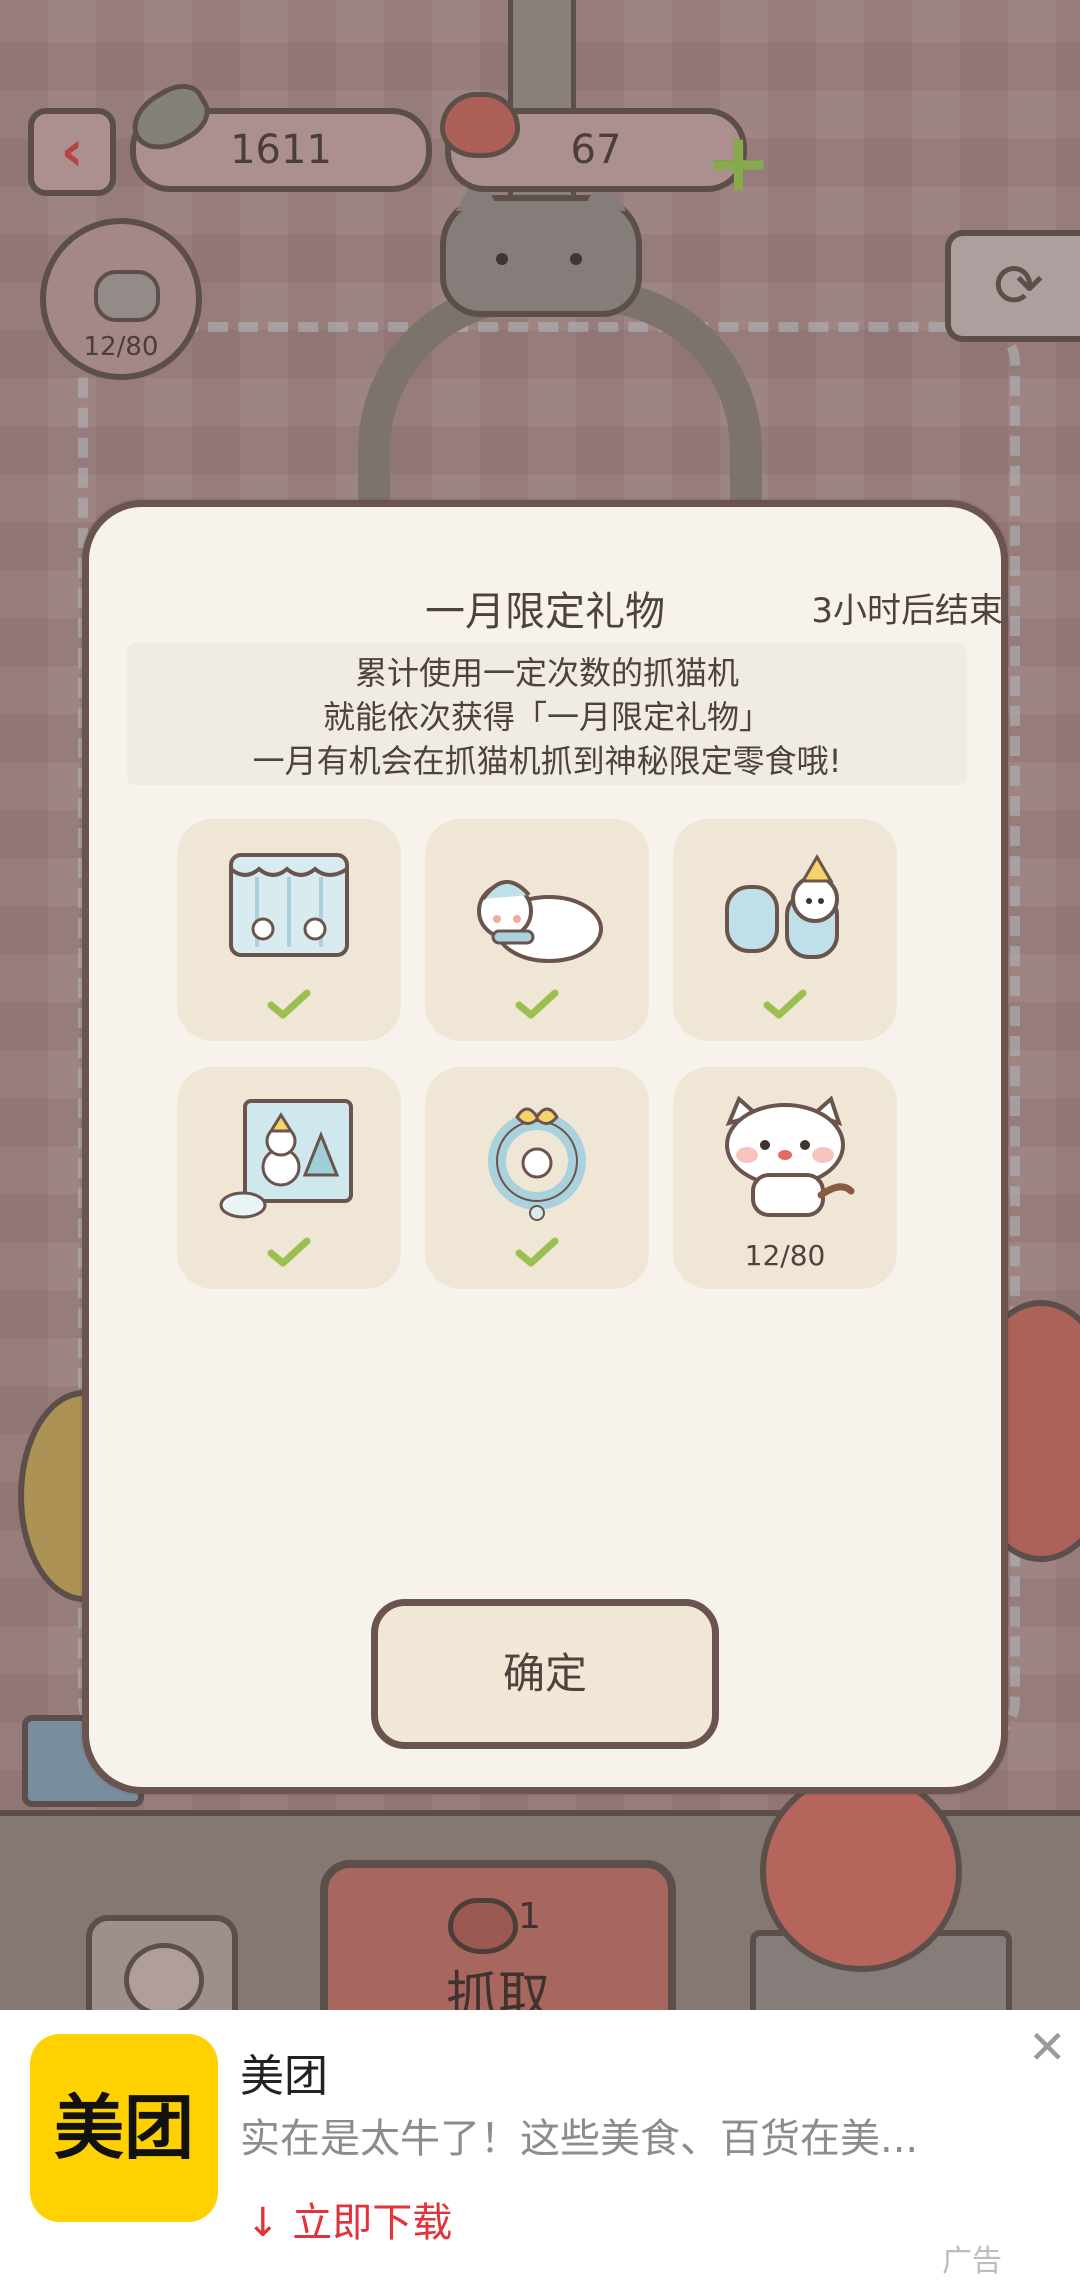 The height and width of the screenshot is (2280, 1080). I want to click on wreath-icon, so click(537, 1164).